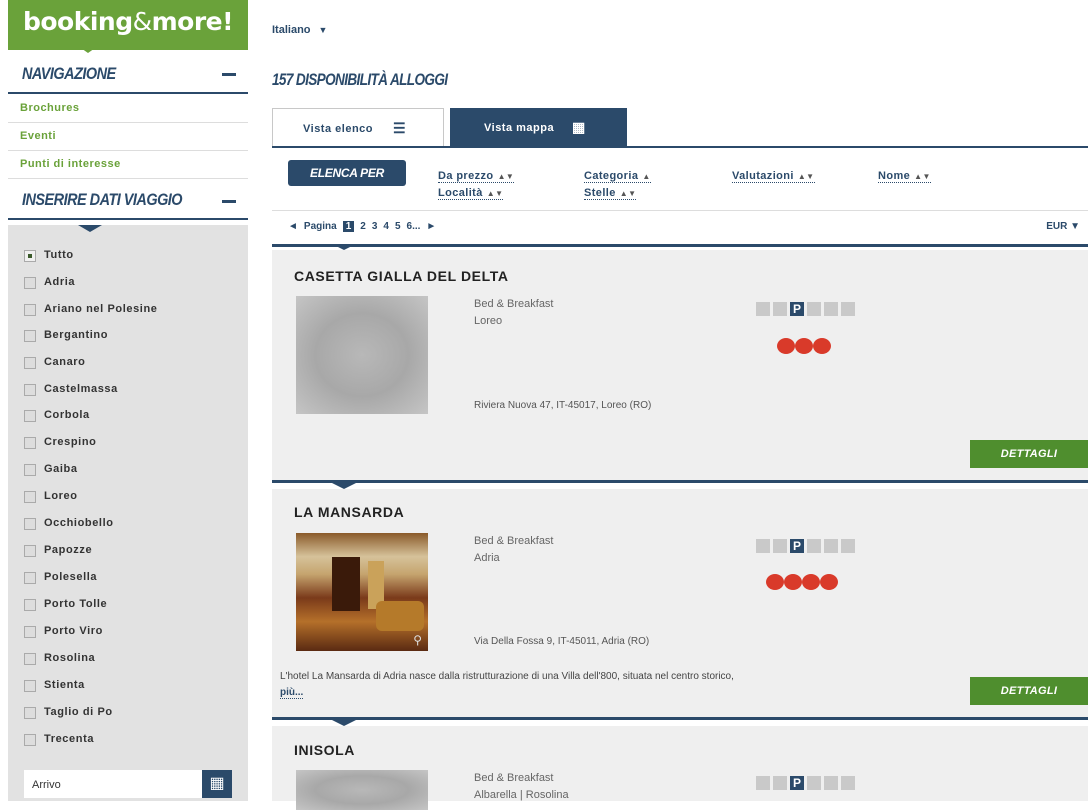  Describe the element at coordinates (563, 405) in the screenshot. I see `listing-address: Riviera Nuova 47, IT-45017, Loreo (RO)` at that location.